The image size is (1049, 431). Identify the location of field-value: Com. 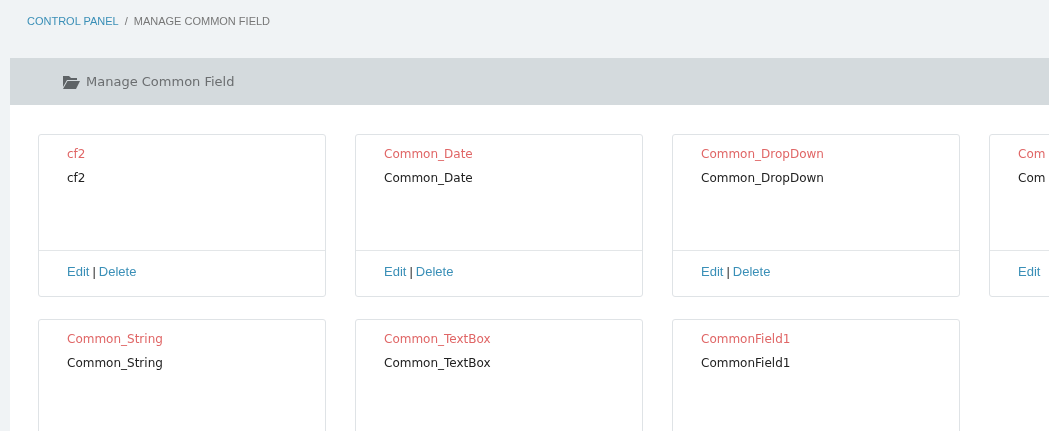
(1032, 178).